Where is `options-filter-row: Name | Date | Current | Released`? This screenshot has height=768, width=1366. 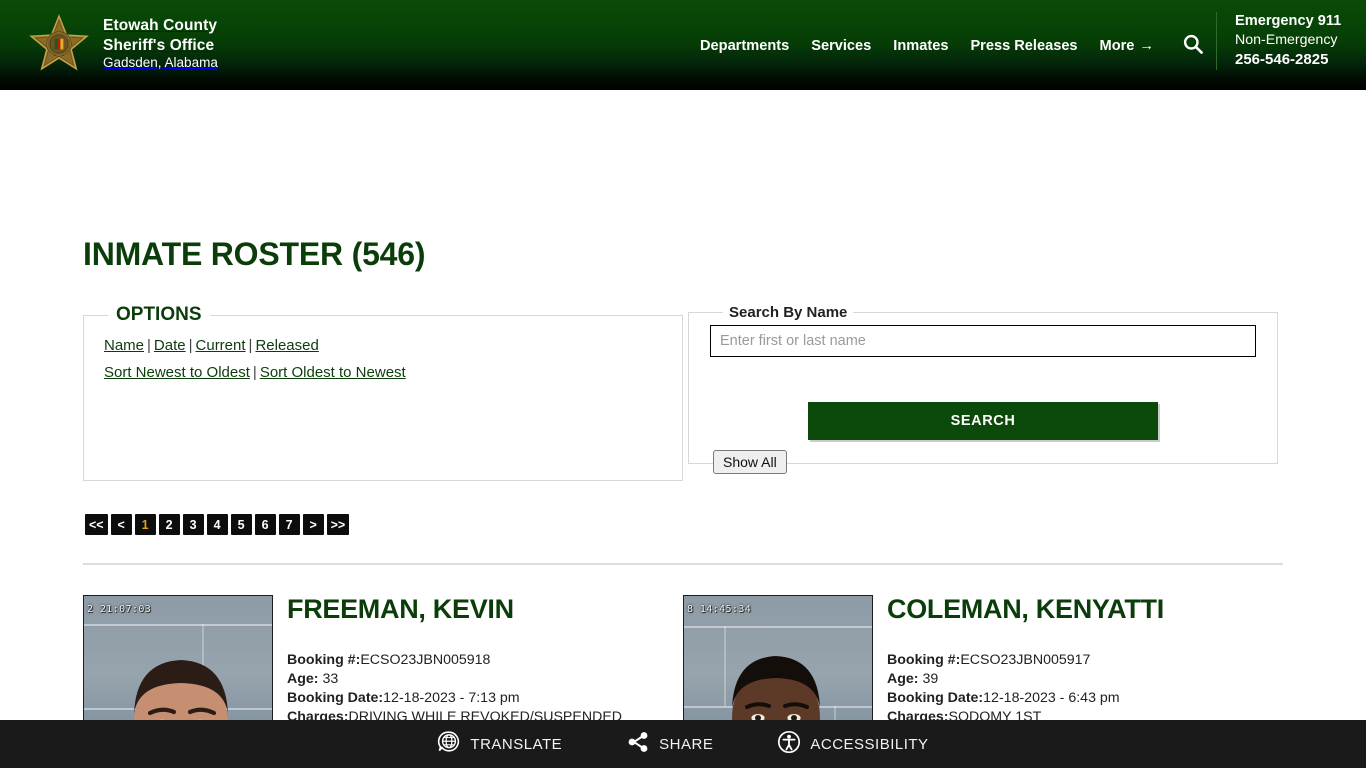
options-filter-row: Name | Date | Current | Released is located at coordinates (386, 345).